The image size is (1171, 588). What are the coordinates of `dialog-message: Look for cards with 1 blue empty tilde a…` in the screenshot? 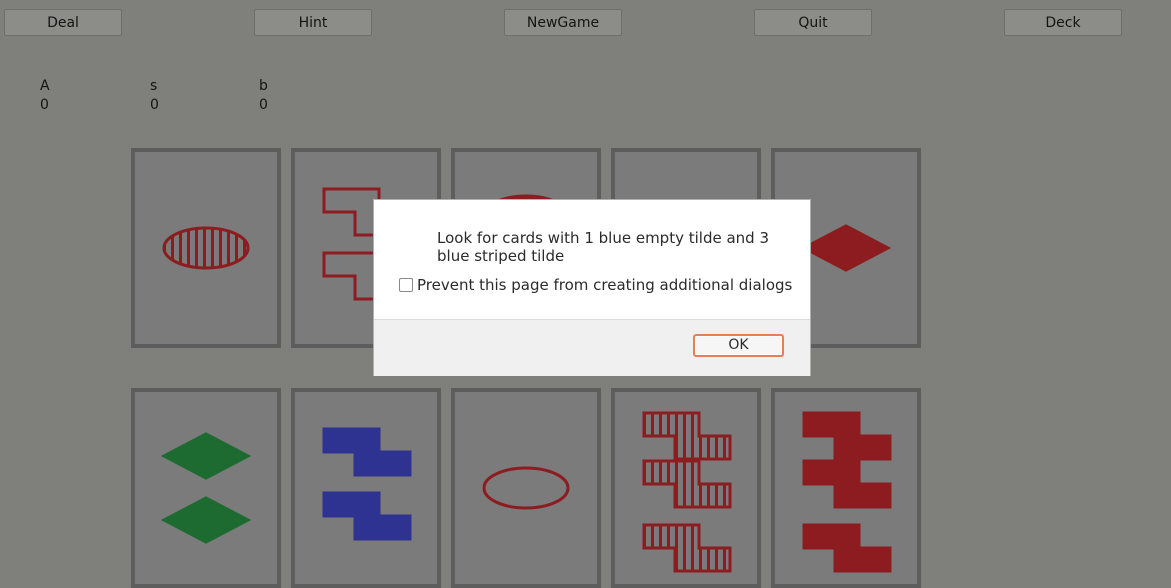 It's located at (603, 247).